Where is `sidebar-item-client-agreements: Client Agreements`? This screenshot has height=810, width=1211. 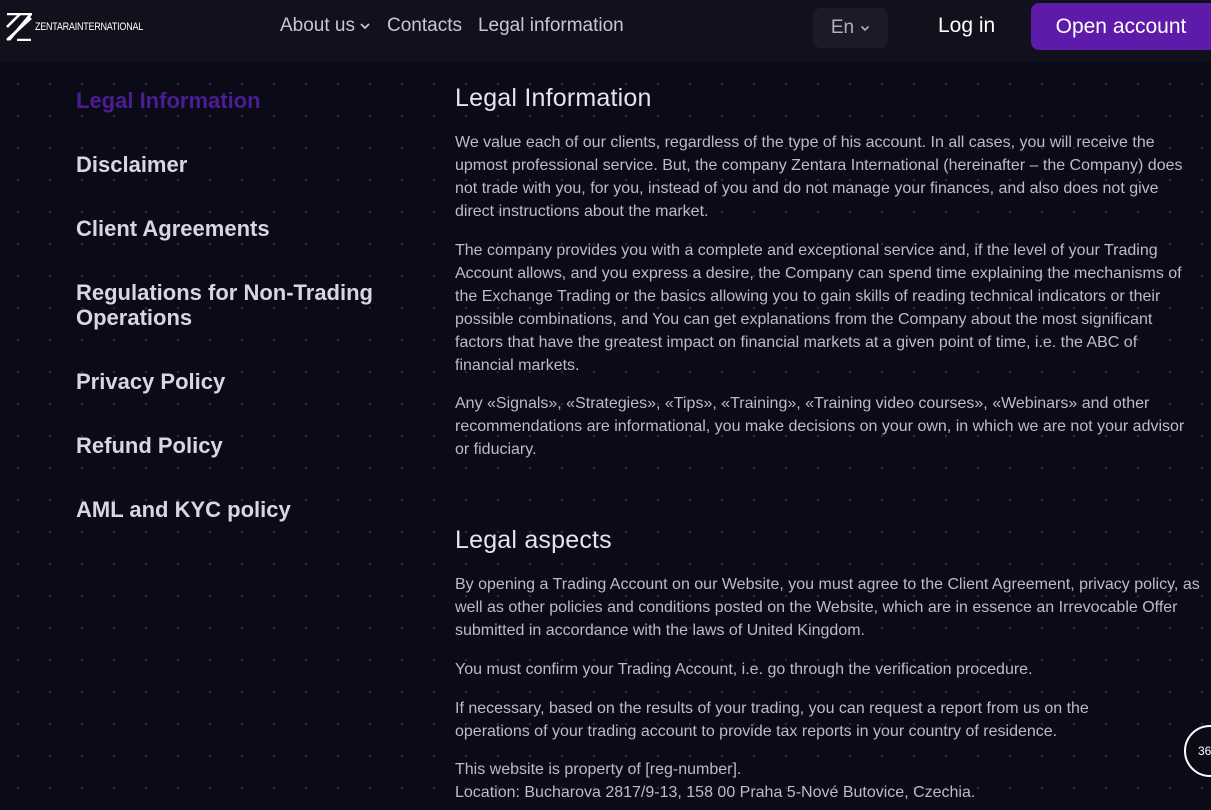 sidebar-item-client-agreements: Client Agreements is located at coordinates (173, 228).